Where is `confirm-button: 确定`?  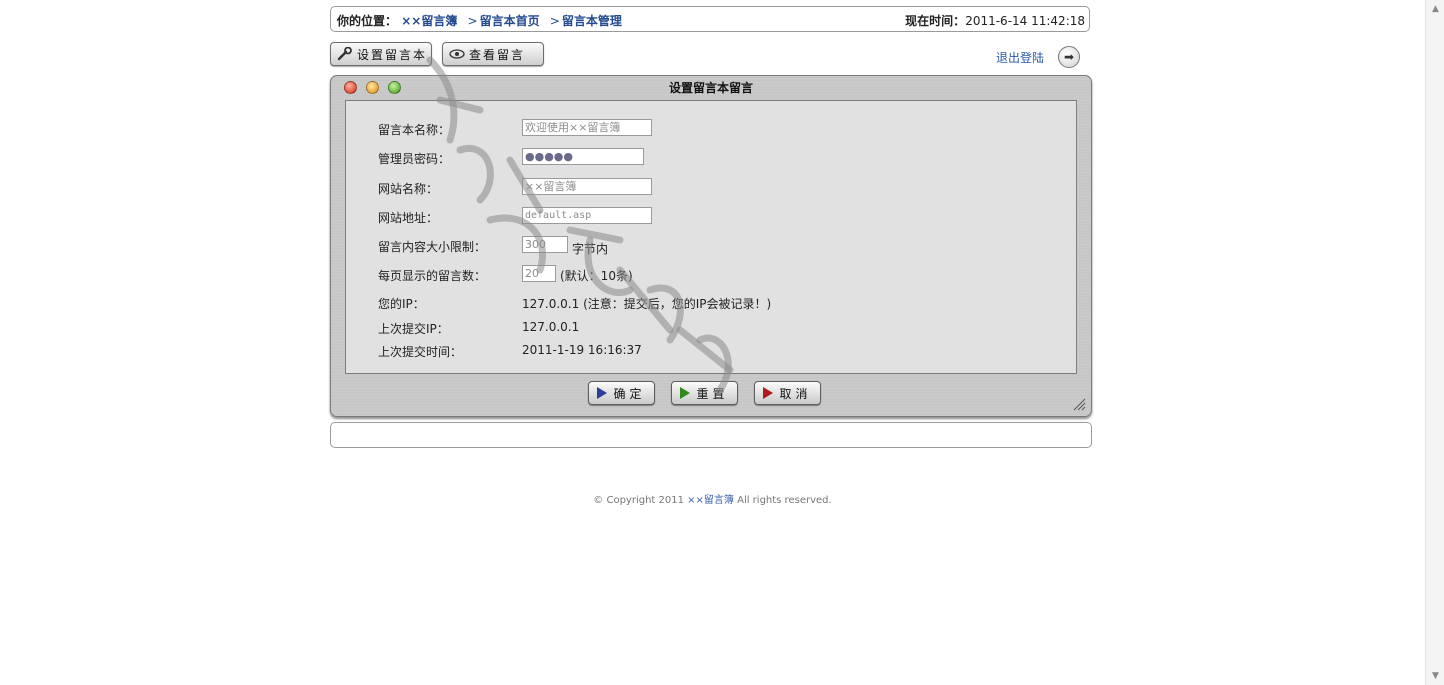 confirm-button: 确定 is located at coordinates (621, 393).